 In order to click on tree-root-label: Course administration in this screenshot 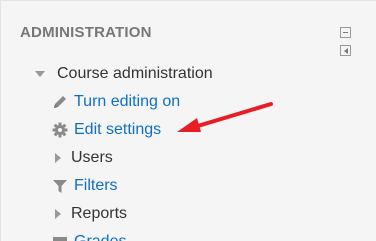, I will do `click(135, 73)`.